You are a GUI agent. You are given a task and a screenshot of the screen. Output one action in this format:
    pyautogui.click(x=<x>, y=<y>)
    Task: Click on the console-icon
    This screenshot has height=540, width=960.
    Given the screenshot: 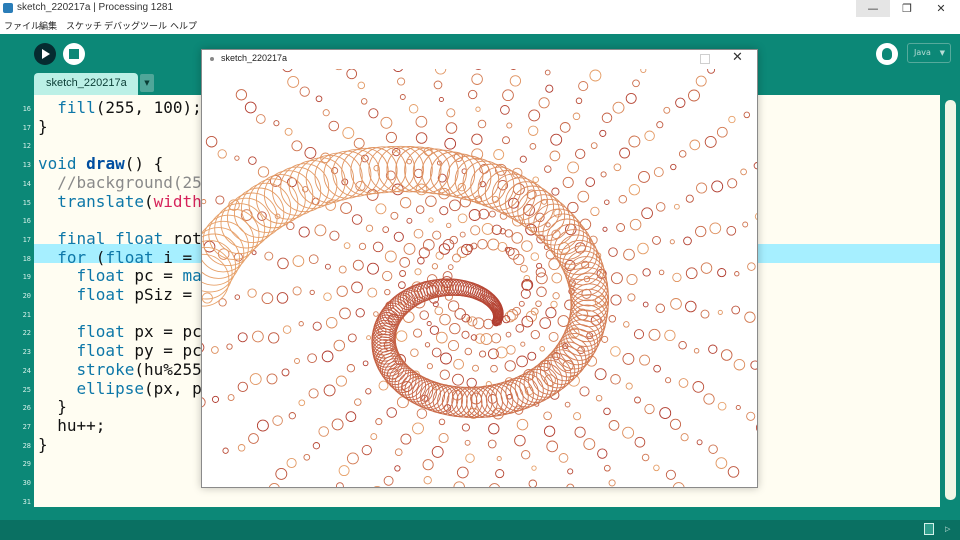 What is the action you would take?
    pyautogui.click(x=929, y=529)
    